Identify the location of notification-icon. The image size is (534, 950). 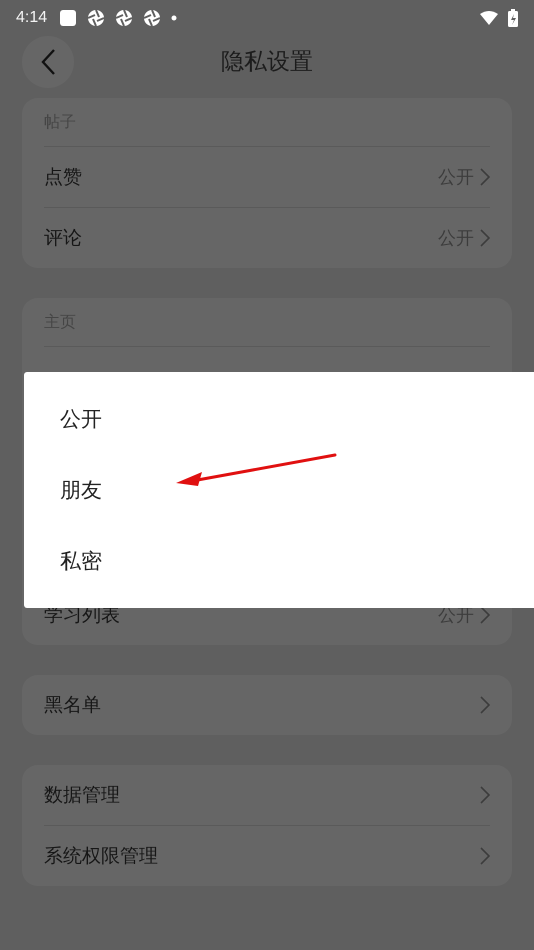
(68, 18).